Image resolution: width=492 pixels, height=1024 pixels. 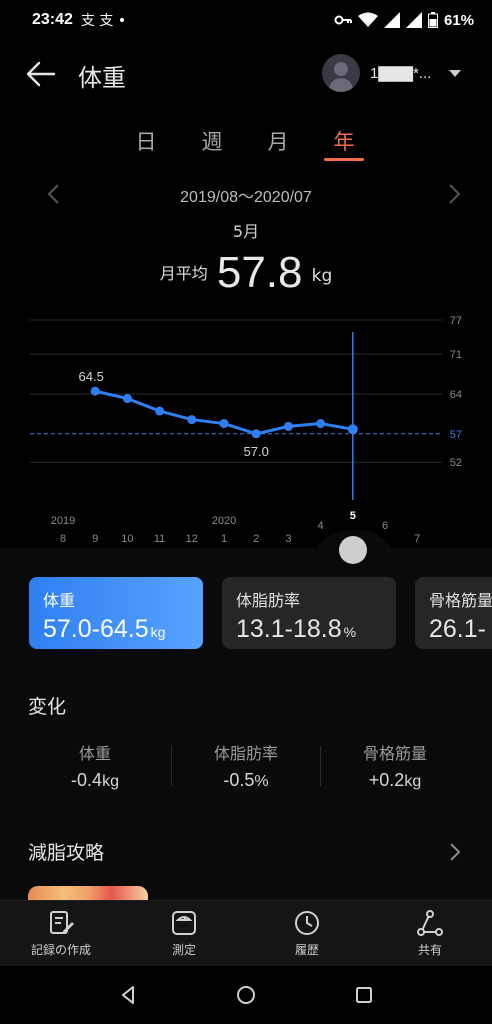 What do you see at coordinates (246, 144) in the screenshot?
I see `period-tabs: 日 週 月 年` at bounding box center [246, 144].